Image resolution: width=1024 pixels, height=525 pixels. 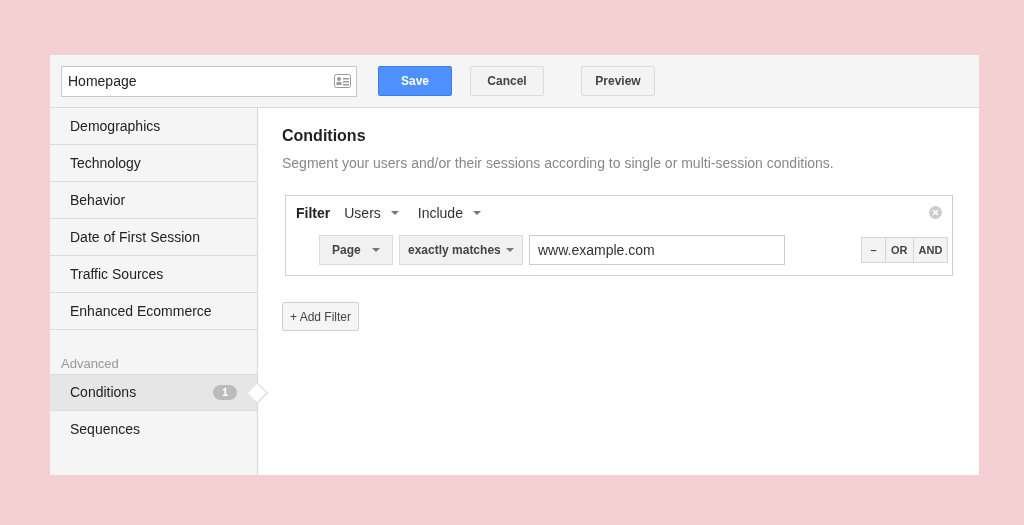 I want to click on remove-icon, so click(x=935, y=212).